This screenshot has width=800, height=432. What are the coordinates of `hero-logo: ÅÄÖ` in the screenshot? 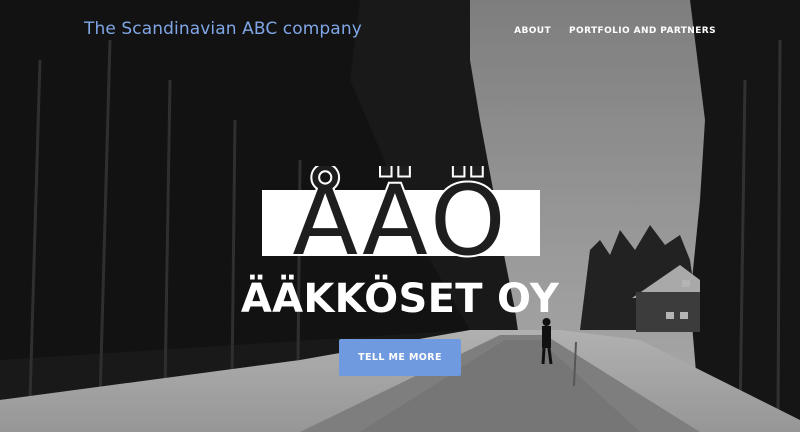 It's located at (401, 212).